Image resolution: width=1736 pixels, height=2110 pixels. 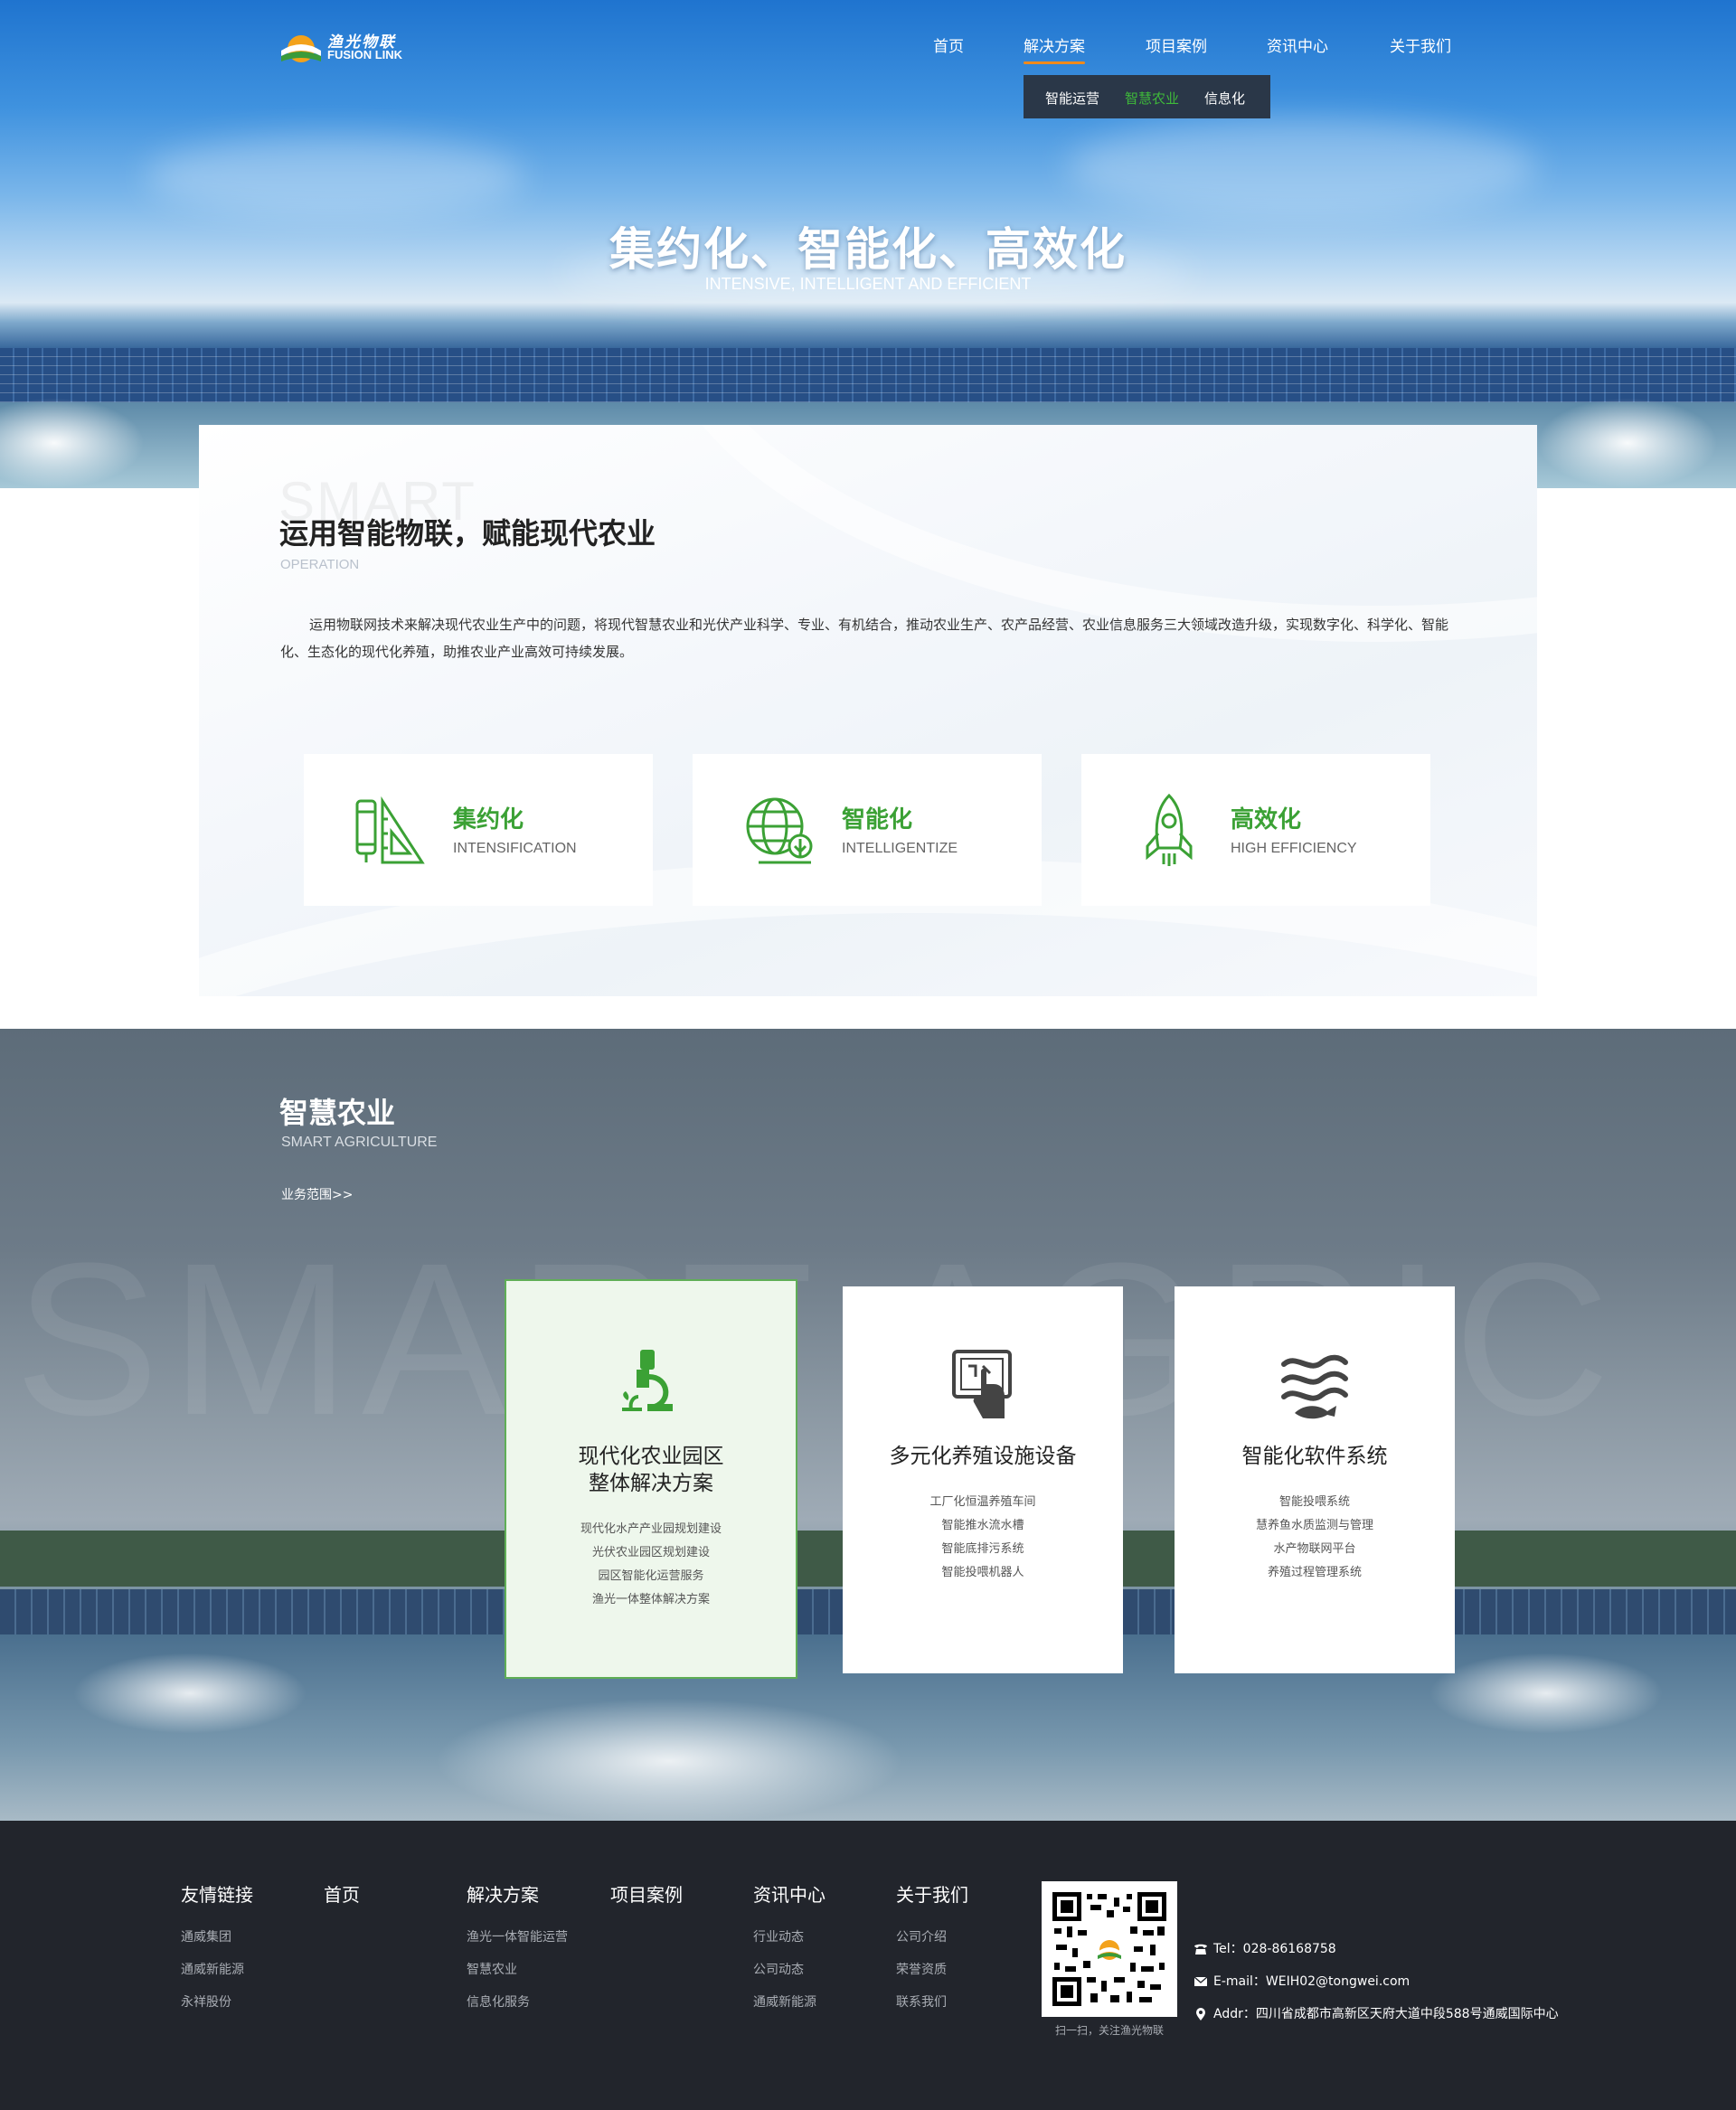 What do you see at coordinates (518, 1970) in the screenshot?
I see `footer-link: 智慧农业` at bounding box center [518, 1970].